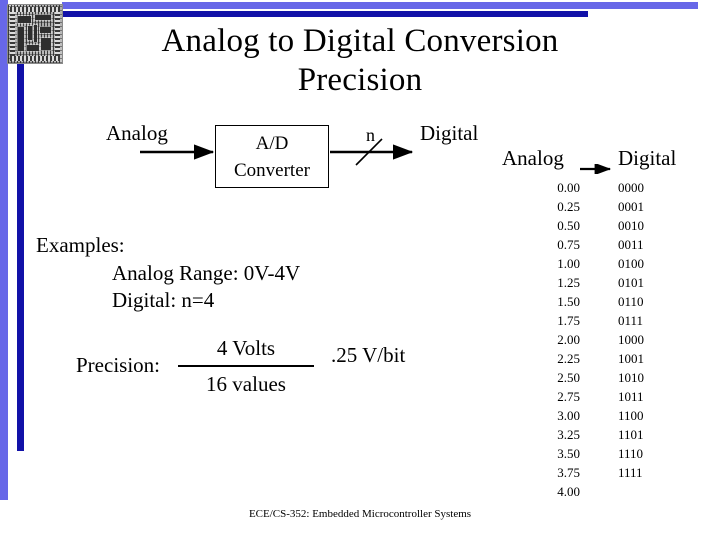 The image size is (720, 540). Describe the element at coordinates (35, 9) in the screenshot. I see `logo-pad-row-top` at that location.